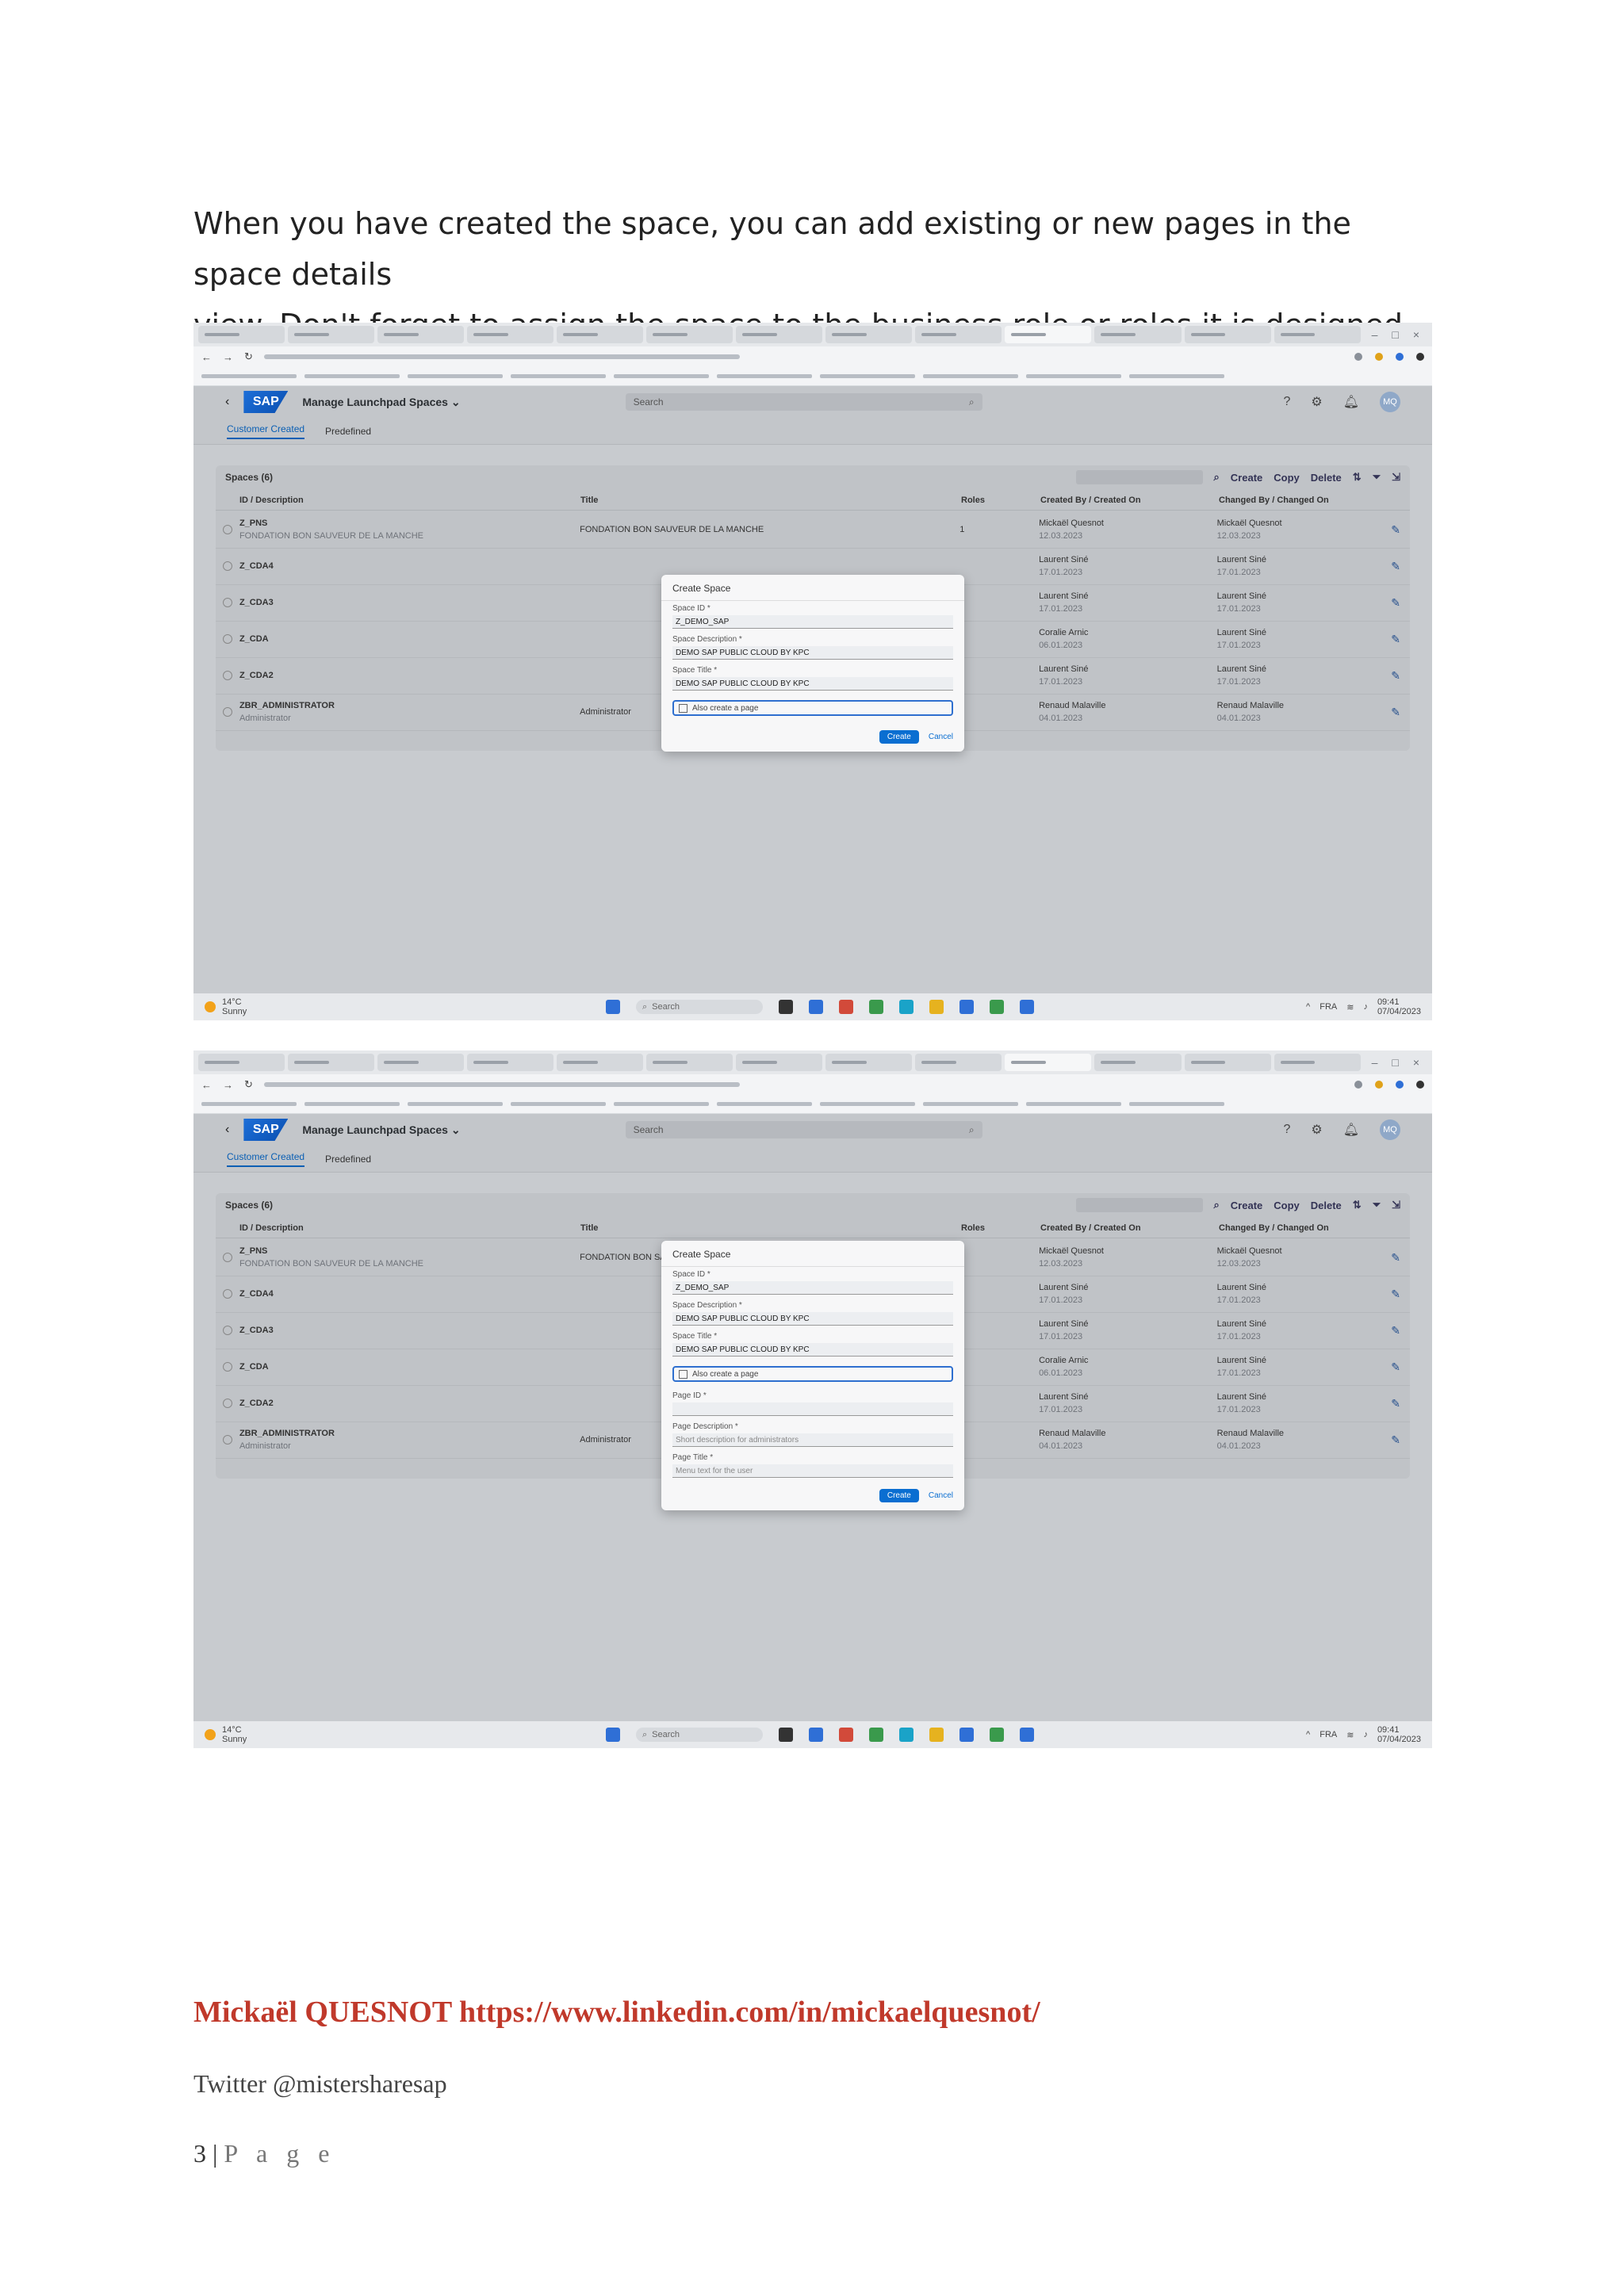  What do you see at coordinates (812, 1440) in the screenshot?
I see `page-description-input: Short description for administrators` at bounding box center [812, 1440].